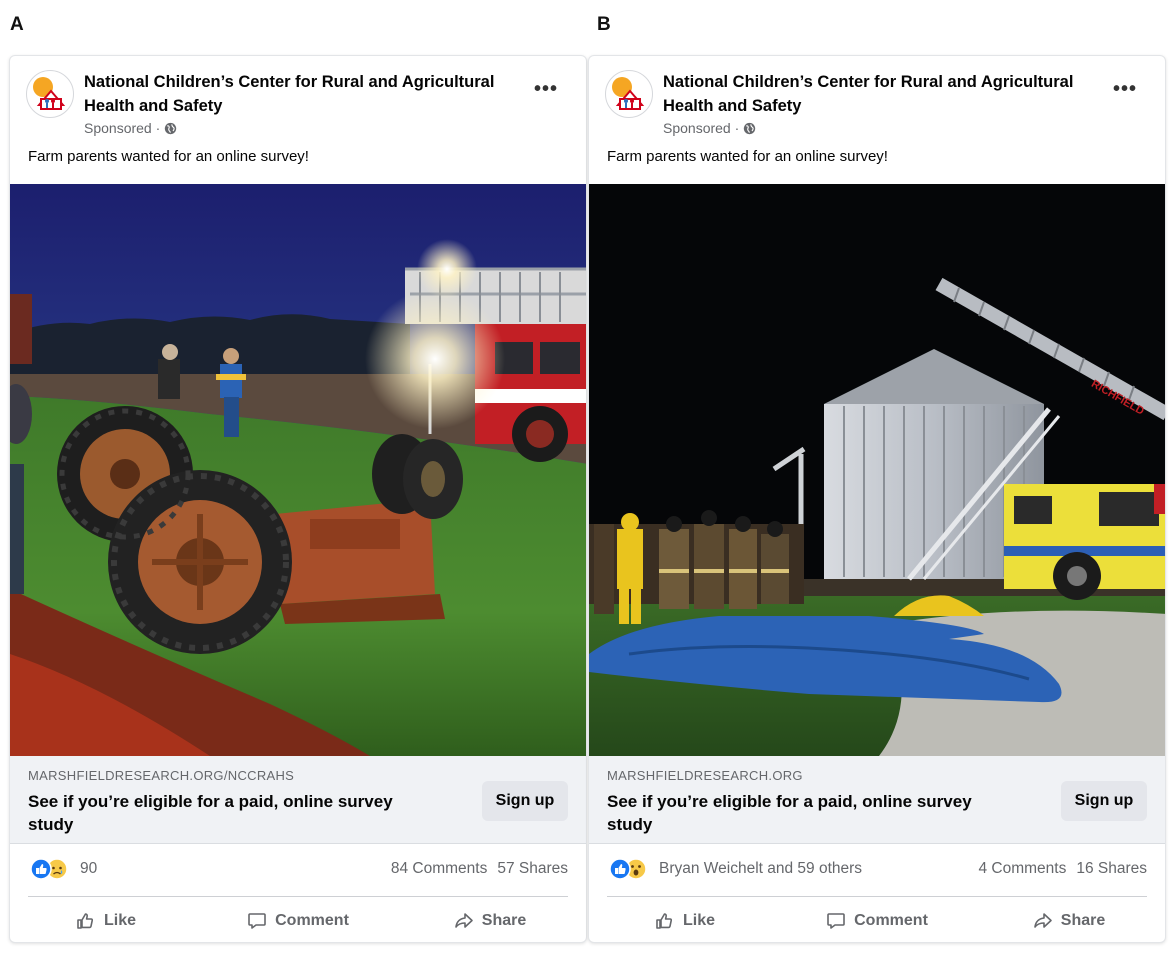 The width and height of the screenshot is (1170, 958). I want to click on engagement-stats: 90 84 Comments 57 Shares, so click(298, 870).